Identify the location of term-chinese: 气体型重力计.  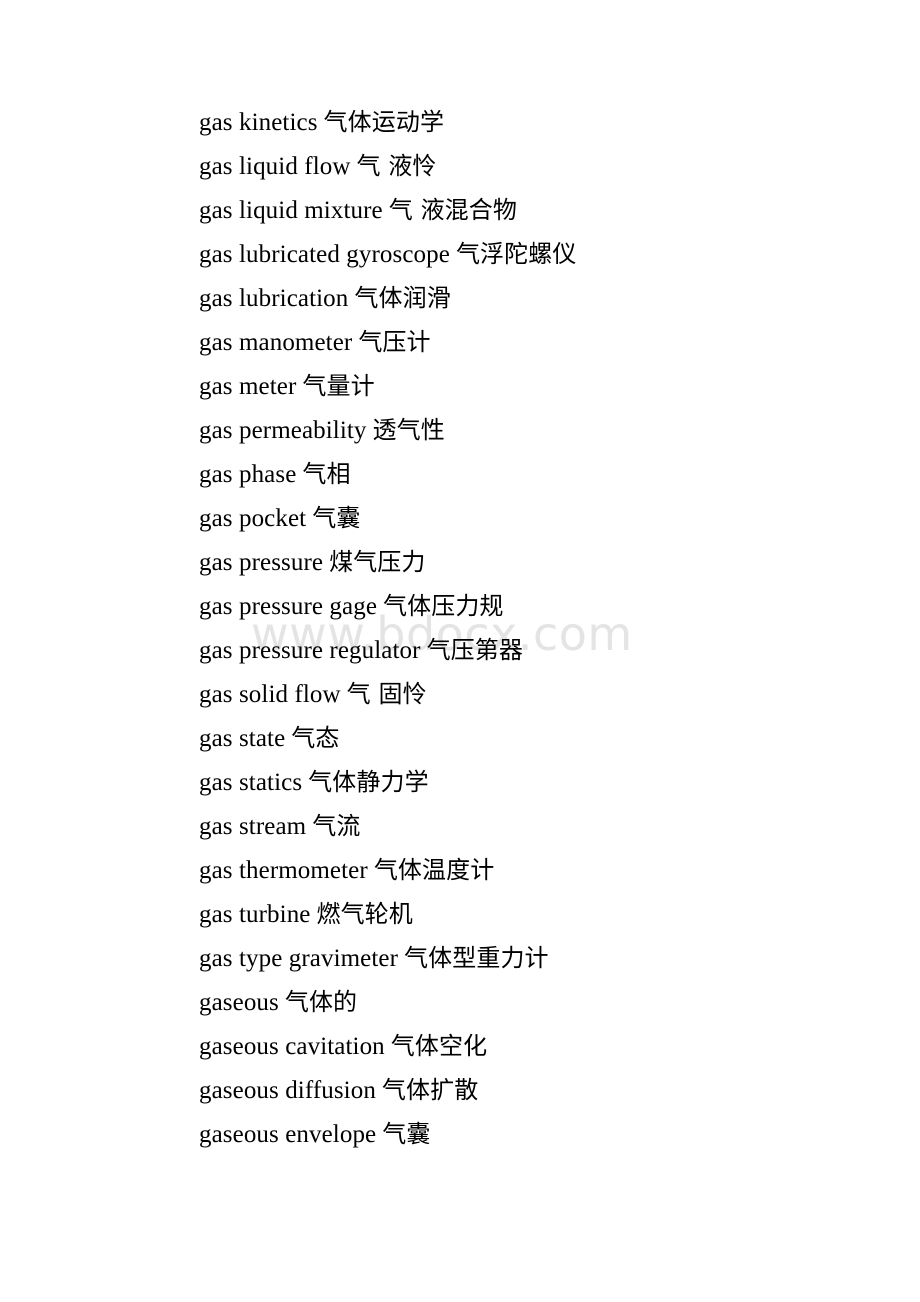
(476, 958).